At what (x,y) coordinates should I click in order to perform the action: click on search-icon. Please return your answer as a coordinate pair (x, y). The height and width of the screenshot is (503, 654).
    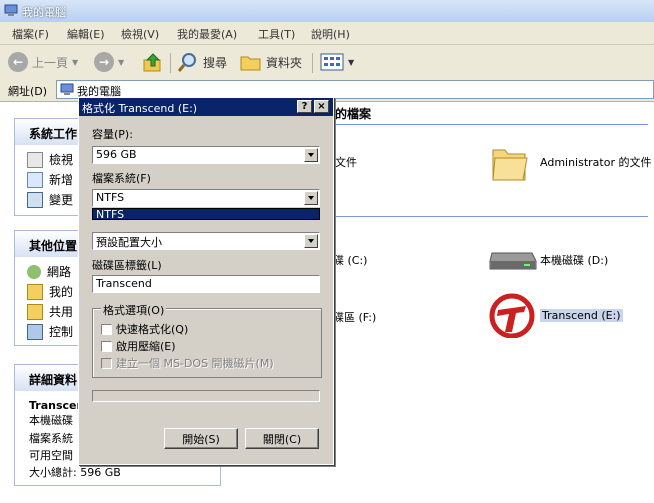
    Looking at the image, I should click on (186, 62).